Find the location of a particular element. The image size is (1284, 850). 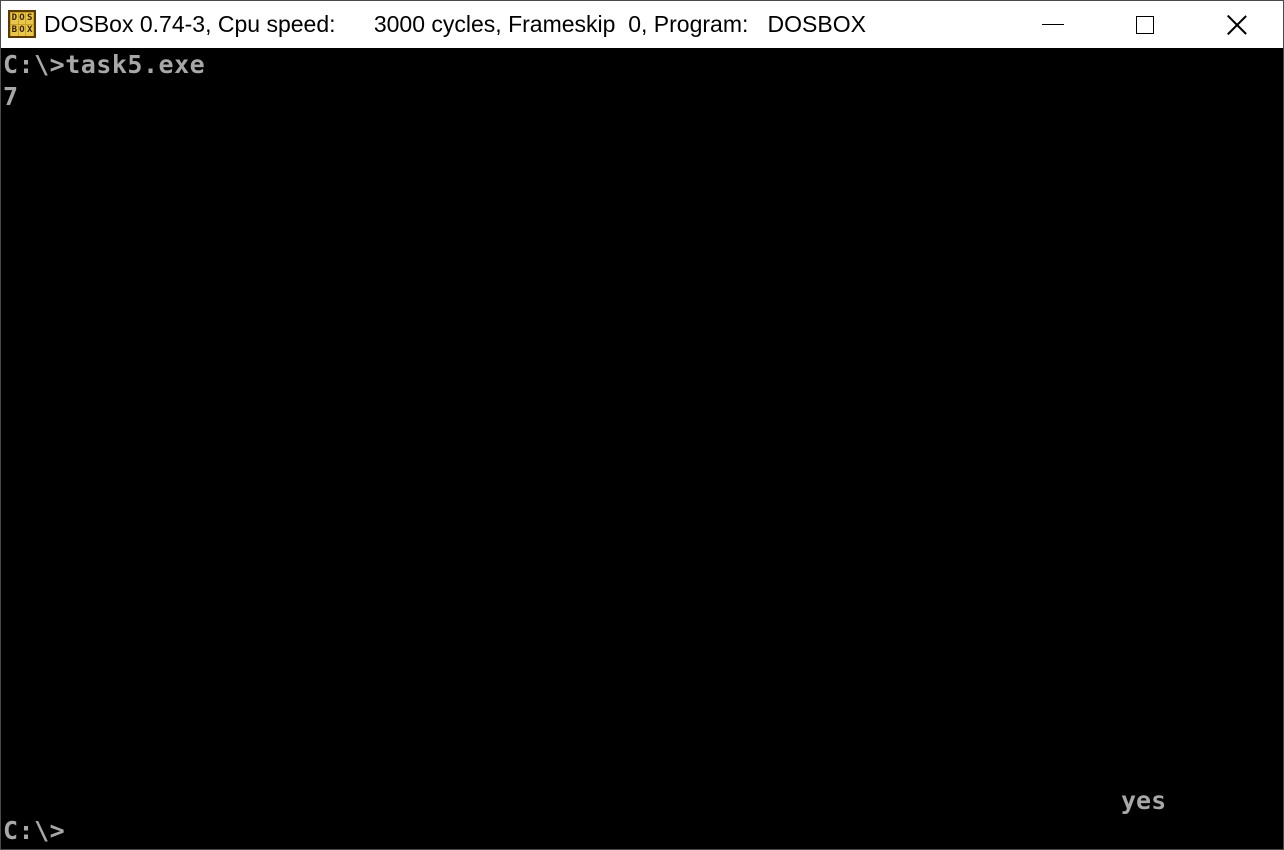

icon-letter: D is located at coordinates (14, 18).